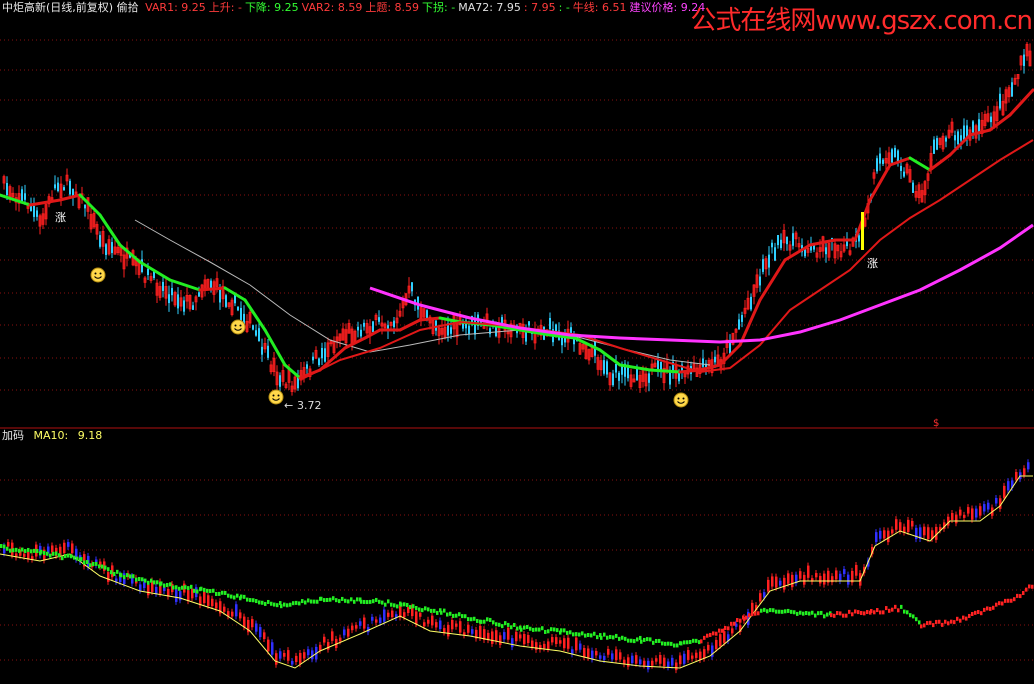 The width and height of the screenshot is (1034, 684). Describe the element at coordinates (212, 289) in the screenshot. I see `ma-fast-segment` at that location.